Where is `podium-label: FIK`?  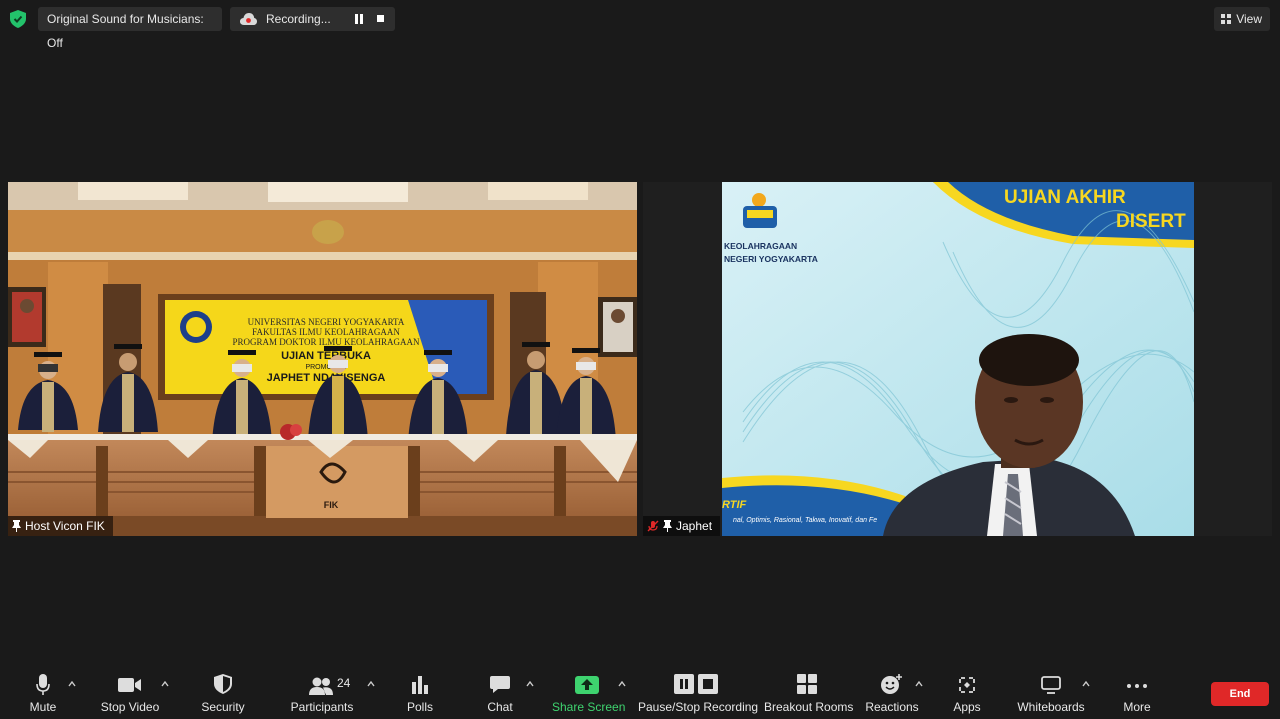 podium-label: FIK is located at coordinates (331, 505).